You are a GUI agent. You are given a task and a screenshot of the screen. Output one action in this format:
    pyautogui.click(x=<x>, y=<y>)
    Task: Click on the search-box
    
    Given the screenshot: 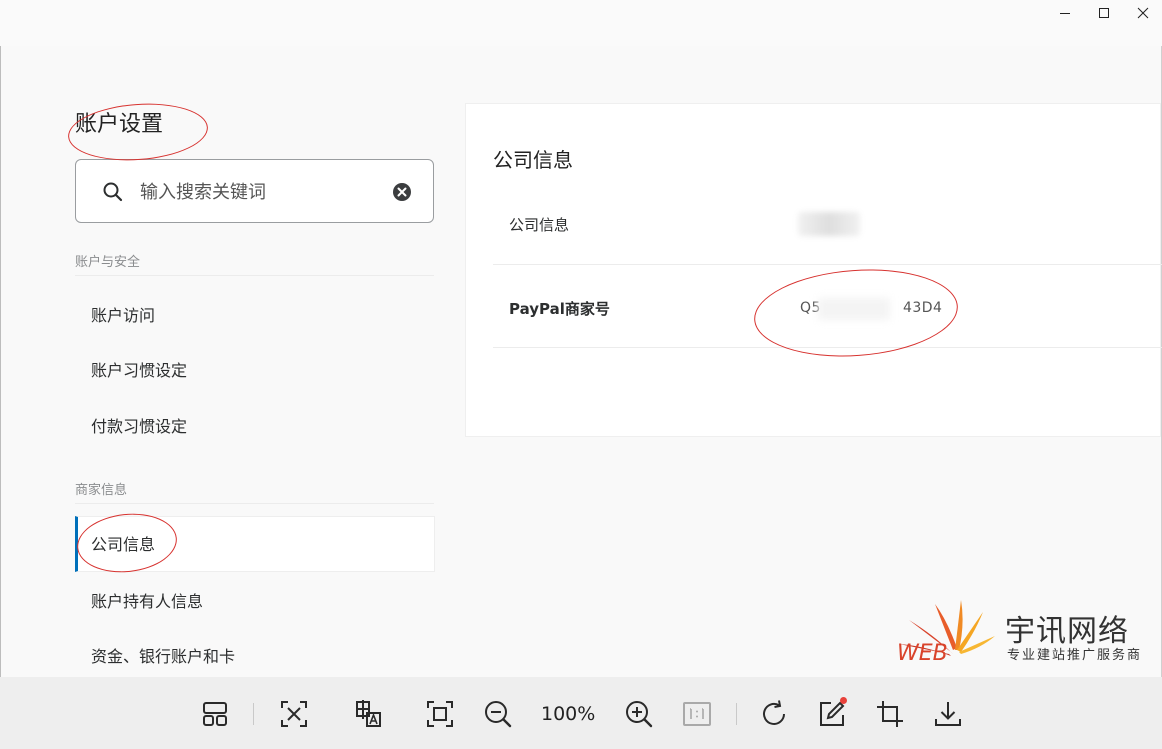 What is the action you would take?
    pyautogui.click(x=254, y=191)
    